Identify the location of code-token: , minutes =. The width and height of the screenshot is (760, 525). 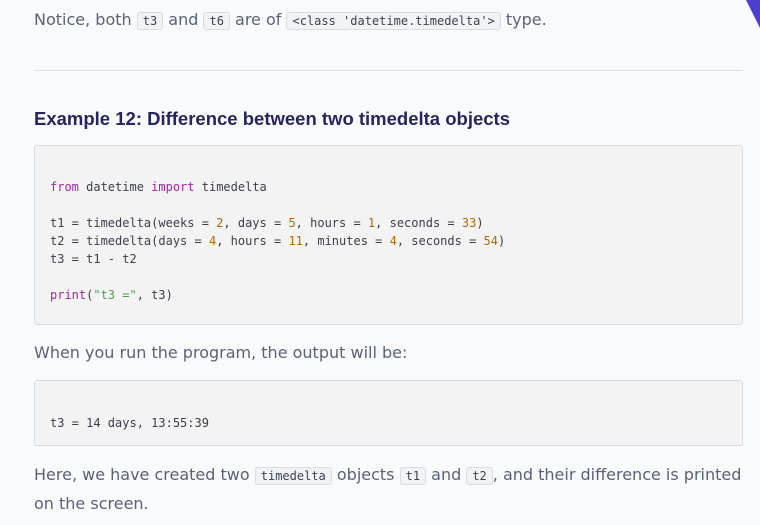
(346, 241).